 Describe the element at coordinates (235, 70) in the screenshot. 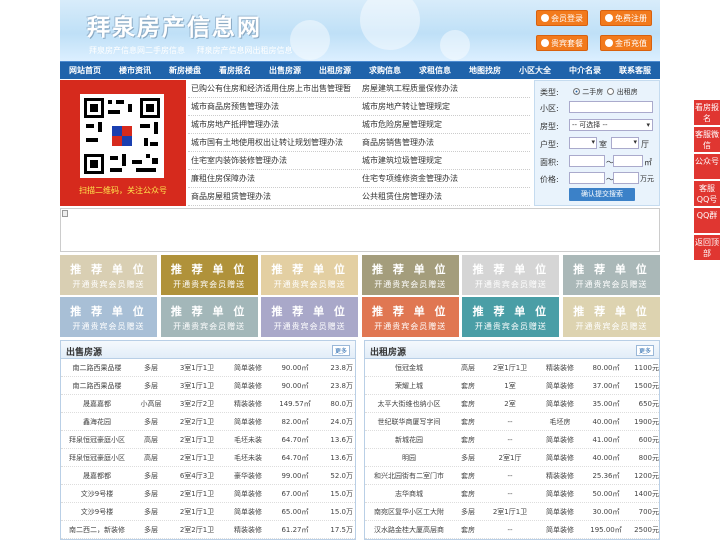

I see `nav-viewing-signup: 看房报名` at that location.